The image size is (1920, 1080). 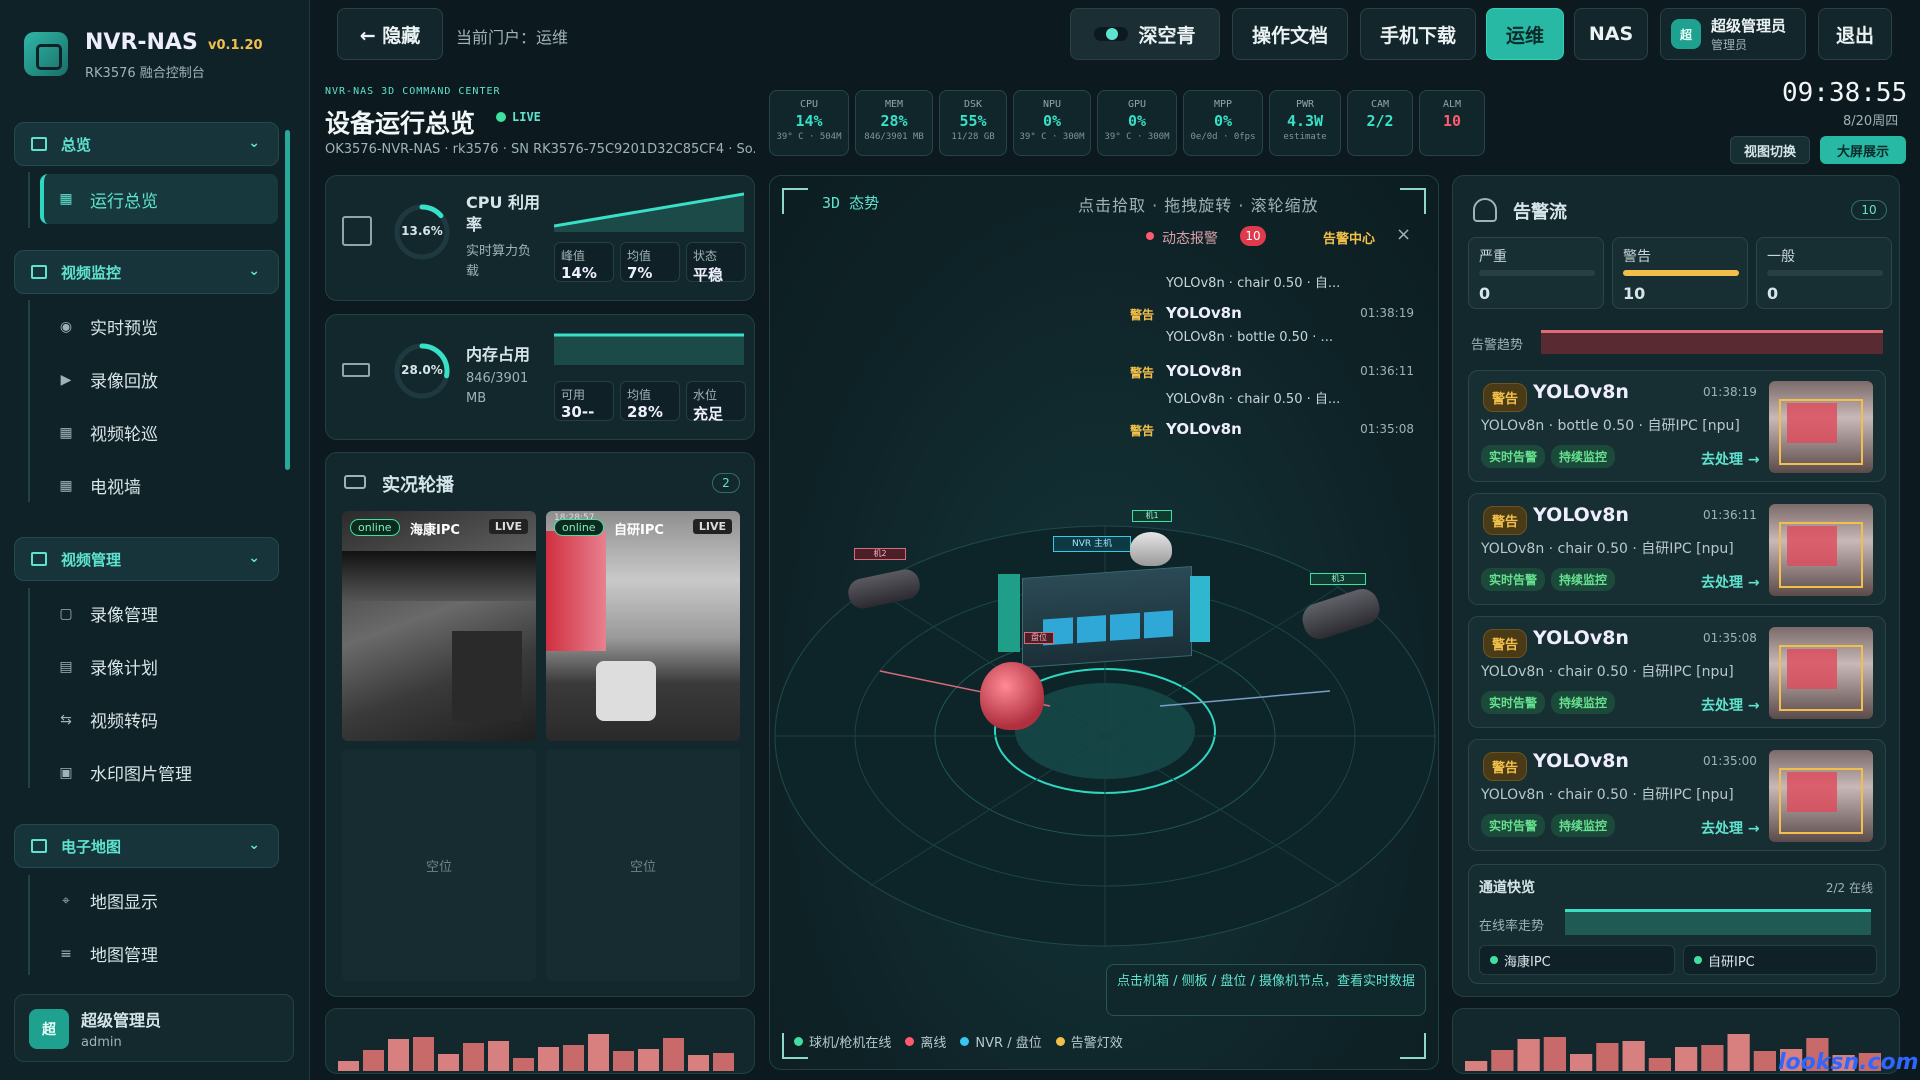 What do you see at coordinates (146, 846) in the screenshot?
I see `nav-group-emap: 电子地图 ⌄` at bounding box center [146, 846].